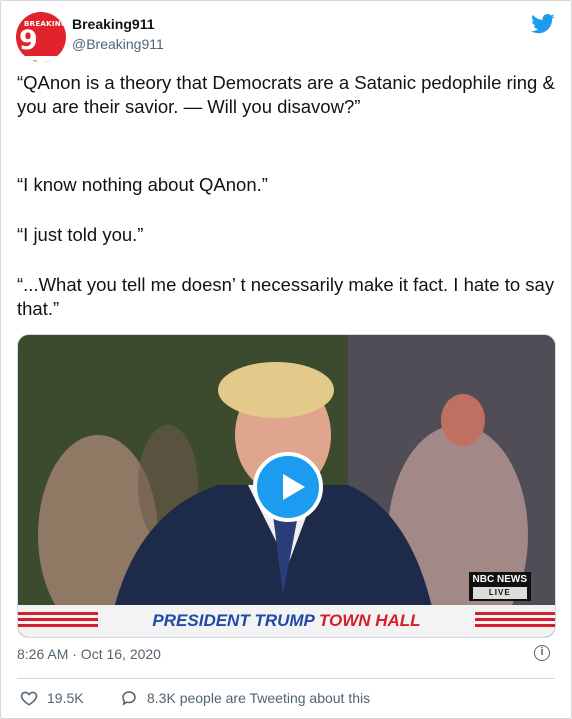  I want to click on tweet-text-reply-2: “I just told you.”, so click(80, 234).